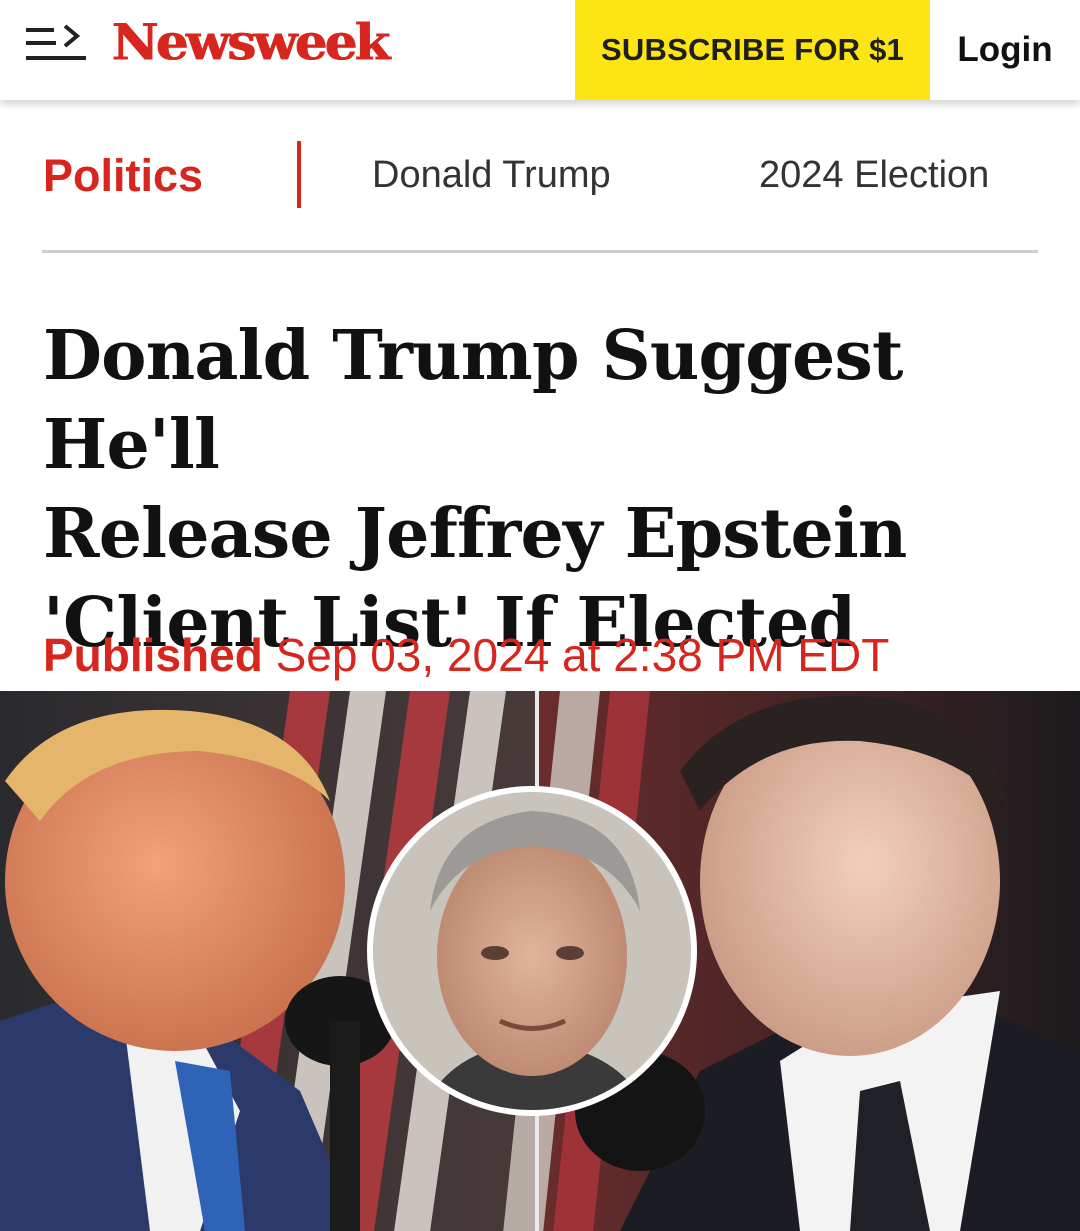 This screenshot has height=1231, width=1080. I want to click on headline-line: Donald Trump Suggest He'll, so click(473, 400).